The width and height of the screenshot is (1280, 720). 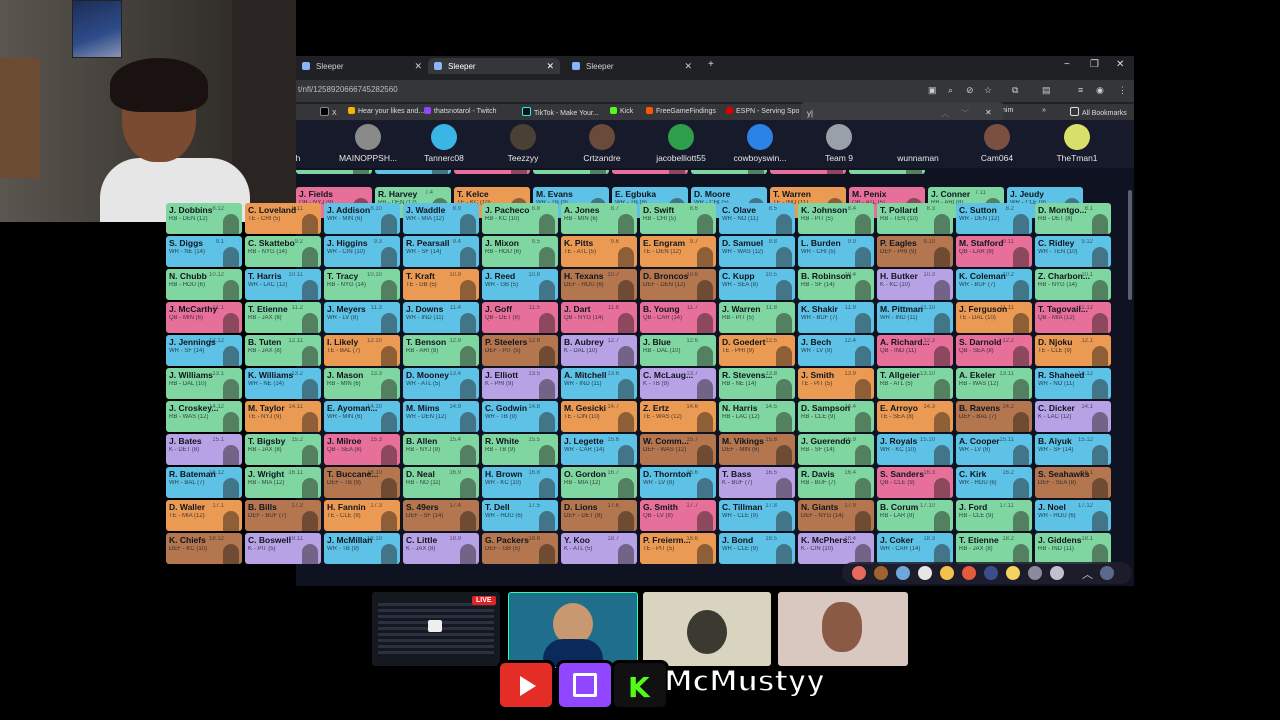 I want to click on draft-pick-cell: T. Etienne RB - JAX (8) 11.2, so click(x=283, y=317).